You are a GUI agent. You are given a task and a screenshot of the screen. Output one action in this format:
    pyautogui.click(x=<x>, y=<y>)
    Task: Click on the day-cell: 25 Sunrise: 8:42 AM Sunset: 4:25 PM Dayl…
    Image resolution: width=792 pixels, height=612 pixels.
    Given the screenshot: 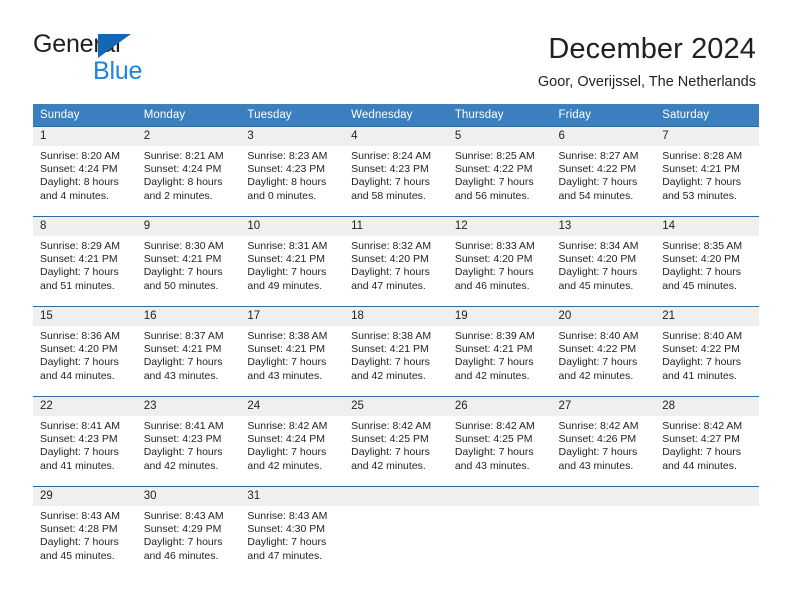 What is the action you would take?
    pyautogui.click(x=396, y=441)
    